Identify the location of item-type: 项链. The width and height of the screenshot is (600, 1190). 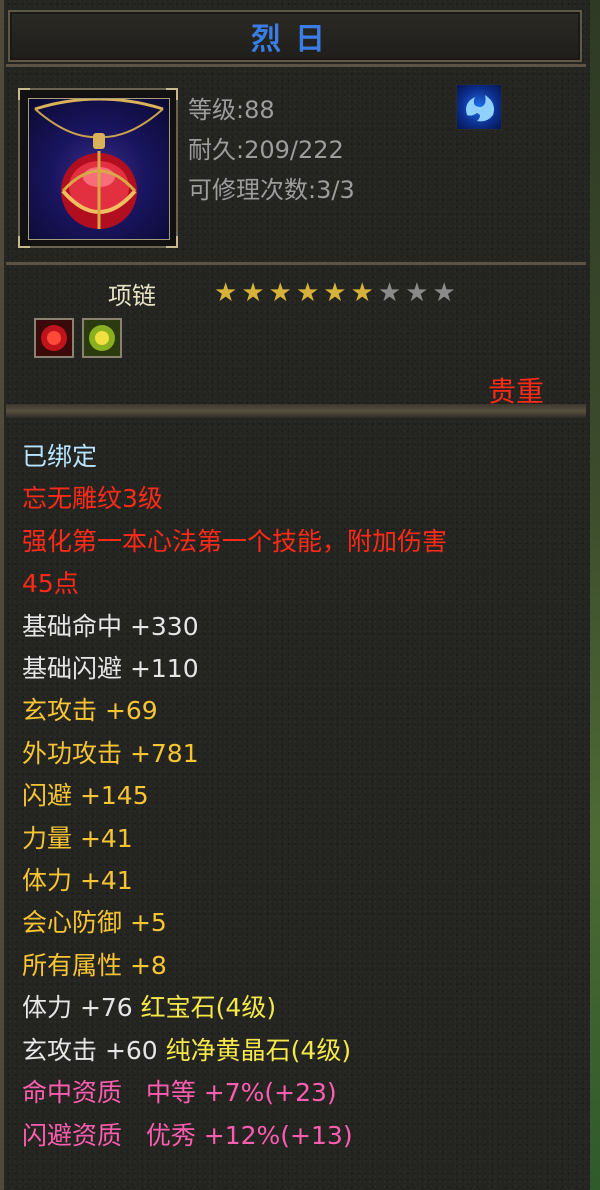
(132, 296).